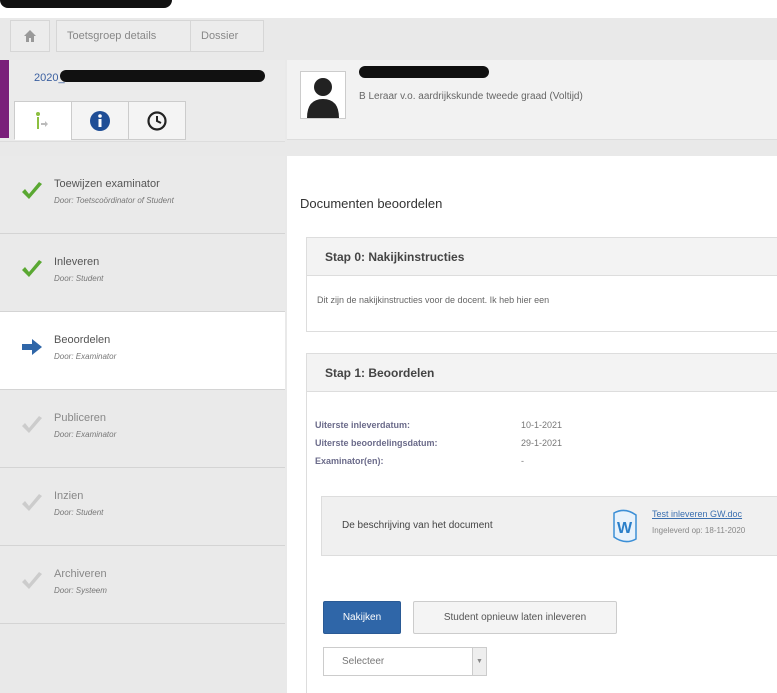 Image resolution: width=777 pixels, height=693 pixels. What do you see at coordinates (86, 4) in the screenshot?
I see `redacted-mark` at bounding box center [86, 4].